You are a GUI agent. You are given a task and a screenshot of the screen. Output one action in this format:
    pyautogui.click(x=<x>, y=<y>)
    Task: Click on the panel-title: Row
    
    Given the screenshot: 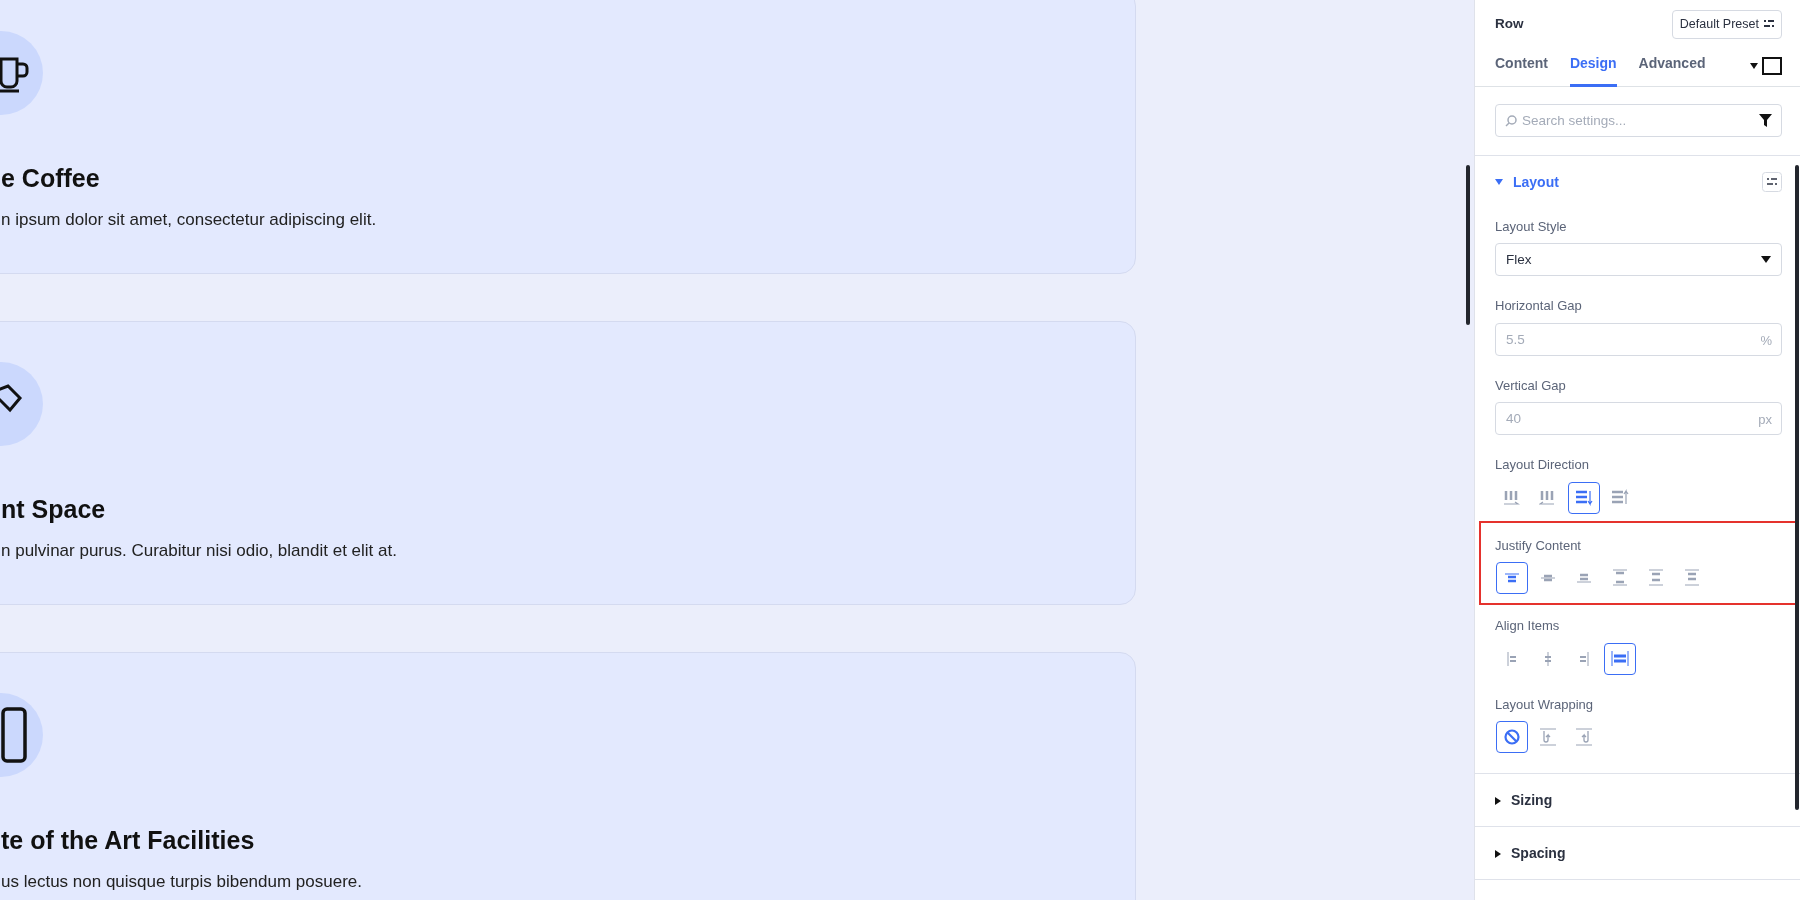 What is the action you would take?
    pyautogui.click(x=1509, y=24)
    